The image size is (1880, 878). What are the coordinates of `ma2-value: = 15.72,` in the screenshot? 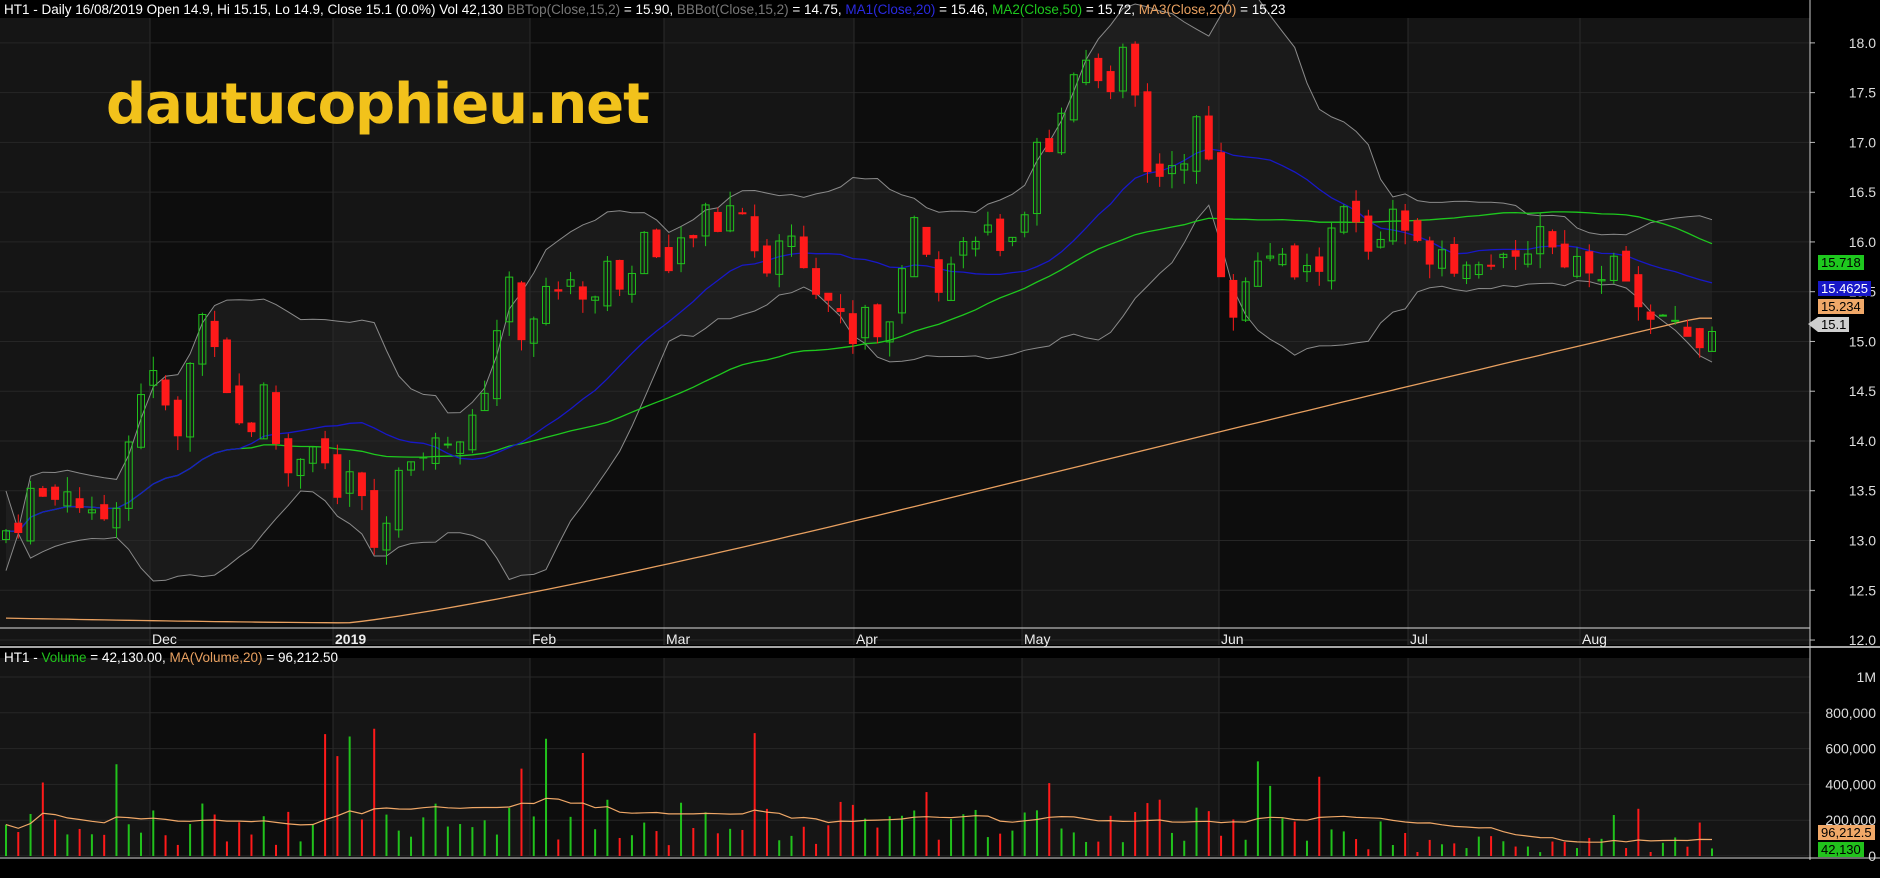 It's located at (1109, 9).